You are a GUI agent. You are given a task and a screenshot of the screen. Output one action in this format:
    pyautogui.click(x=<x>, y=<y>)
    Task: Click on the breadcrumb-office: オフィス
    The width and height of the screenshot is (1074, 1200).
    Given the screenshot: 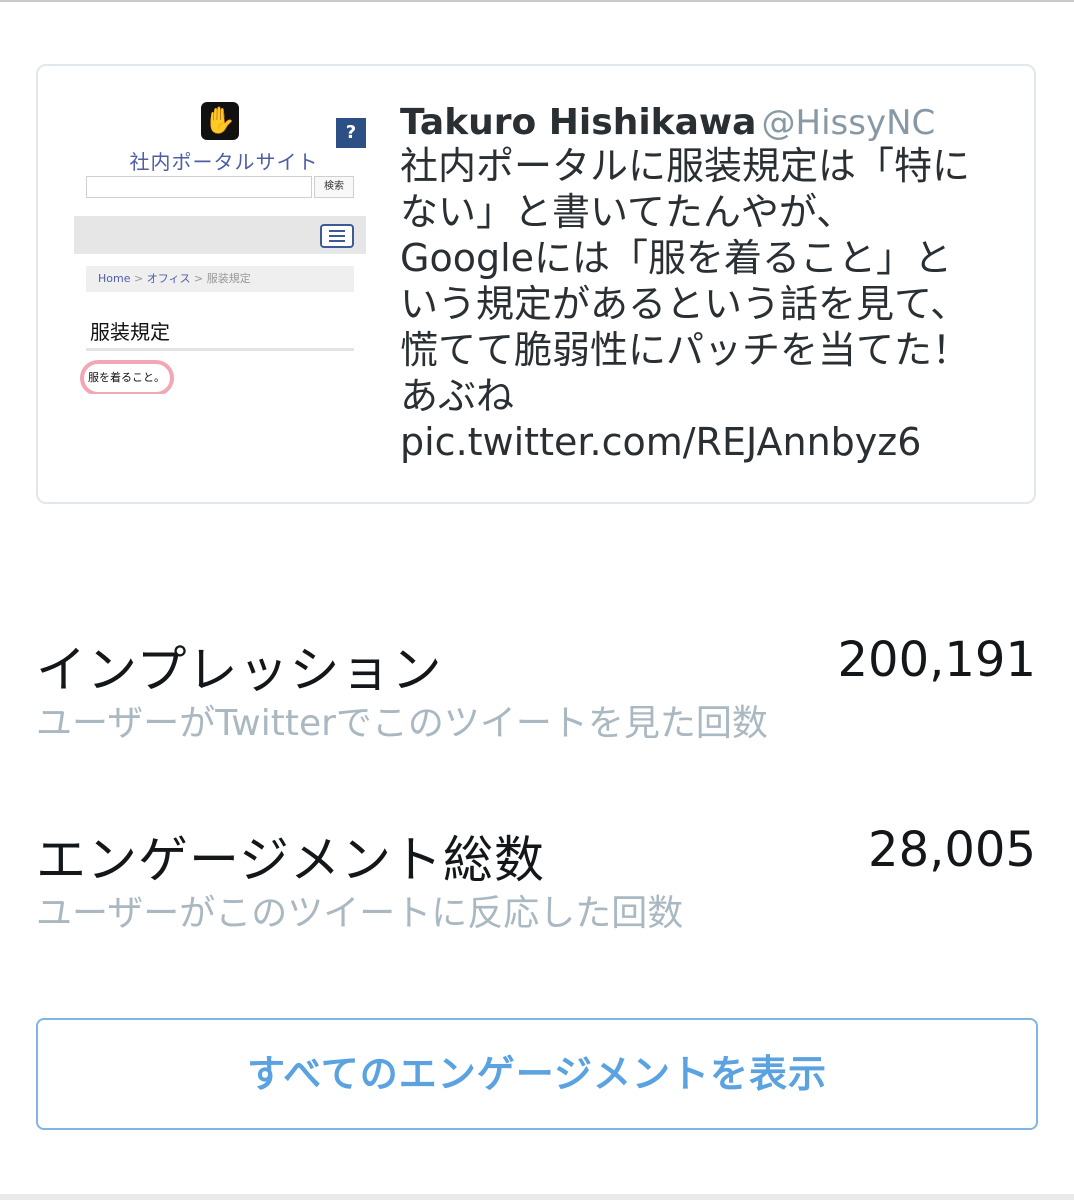 What is the action you would take?
    pyautogui.click(x=168, y=278)
    